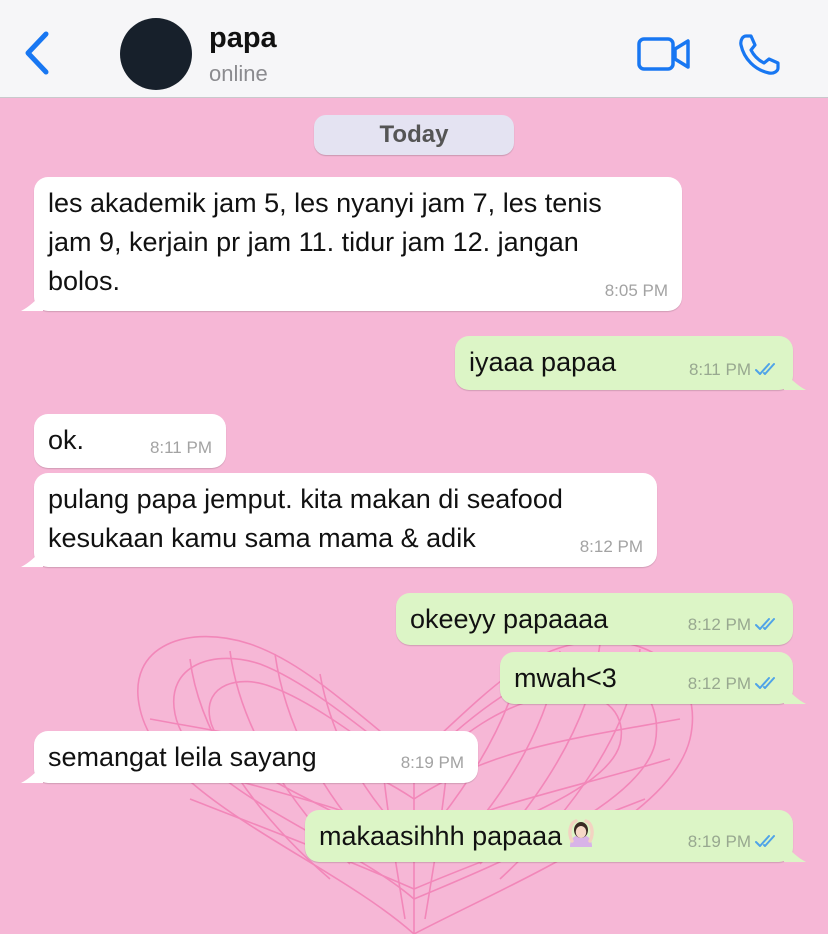 This screenshot has width=828, height=934. What do you see at coordinates (414, 135) in the screenshot?
I see `date-divider: Today` at bounding box center [414, 135].